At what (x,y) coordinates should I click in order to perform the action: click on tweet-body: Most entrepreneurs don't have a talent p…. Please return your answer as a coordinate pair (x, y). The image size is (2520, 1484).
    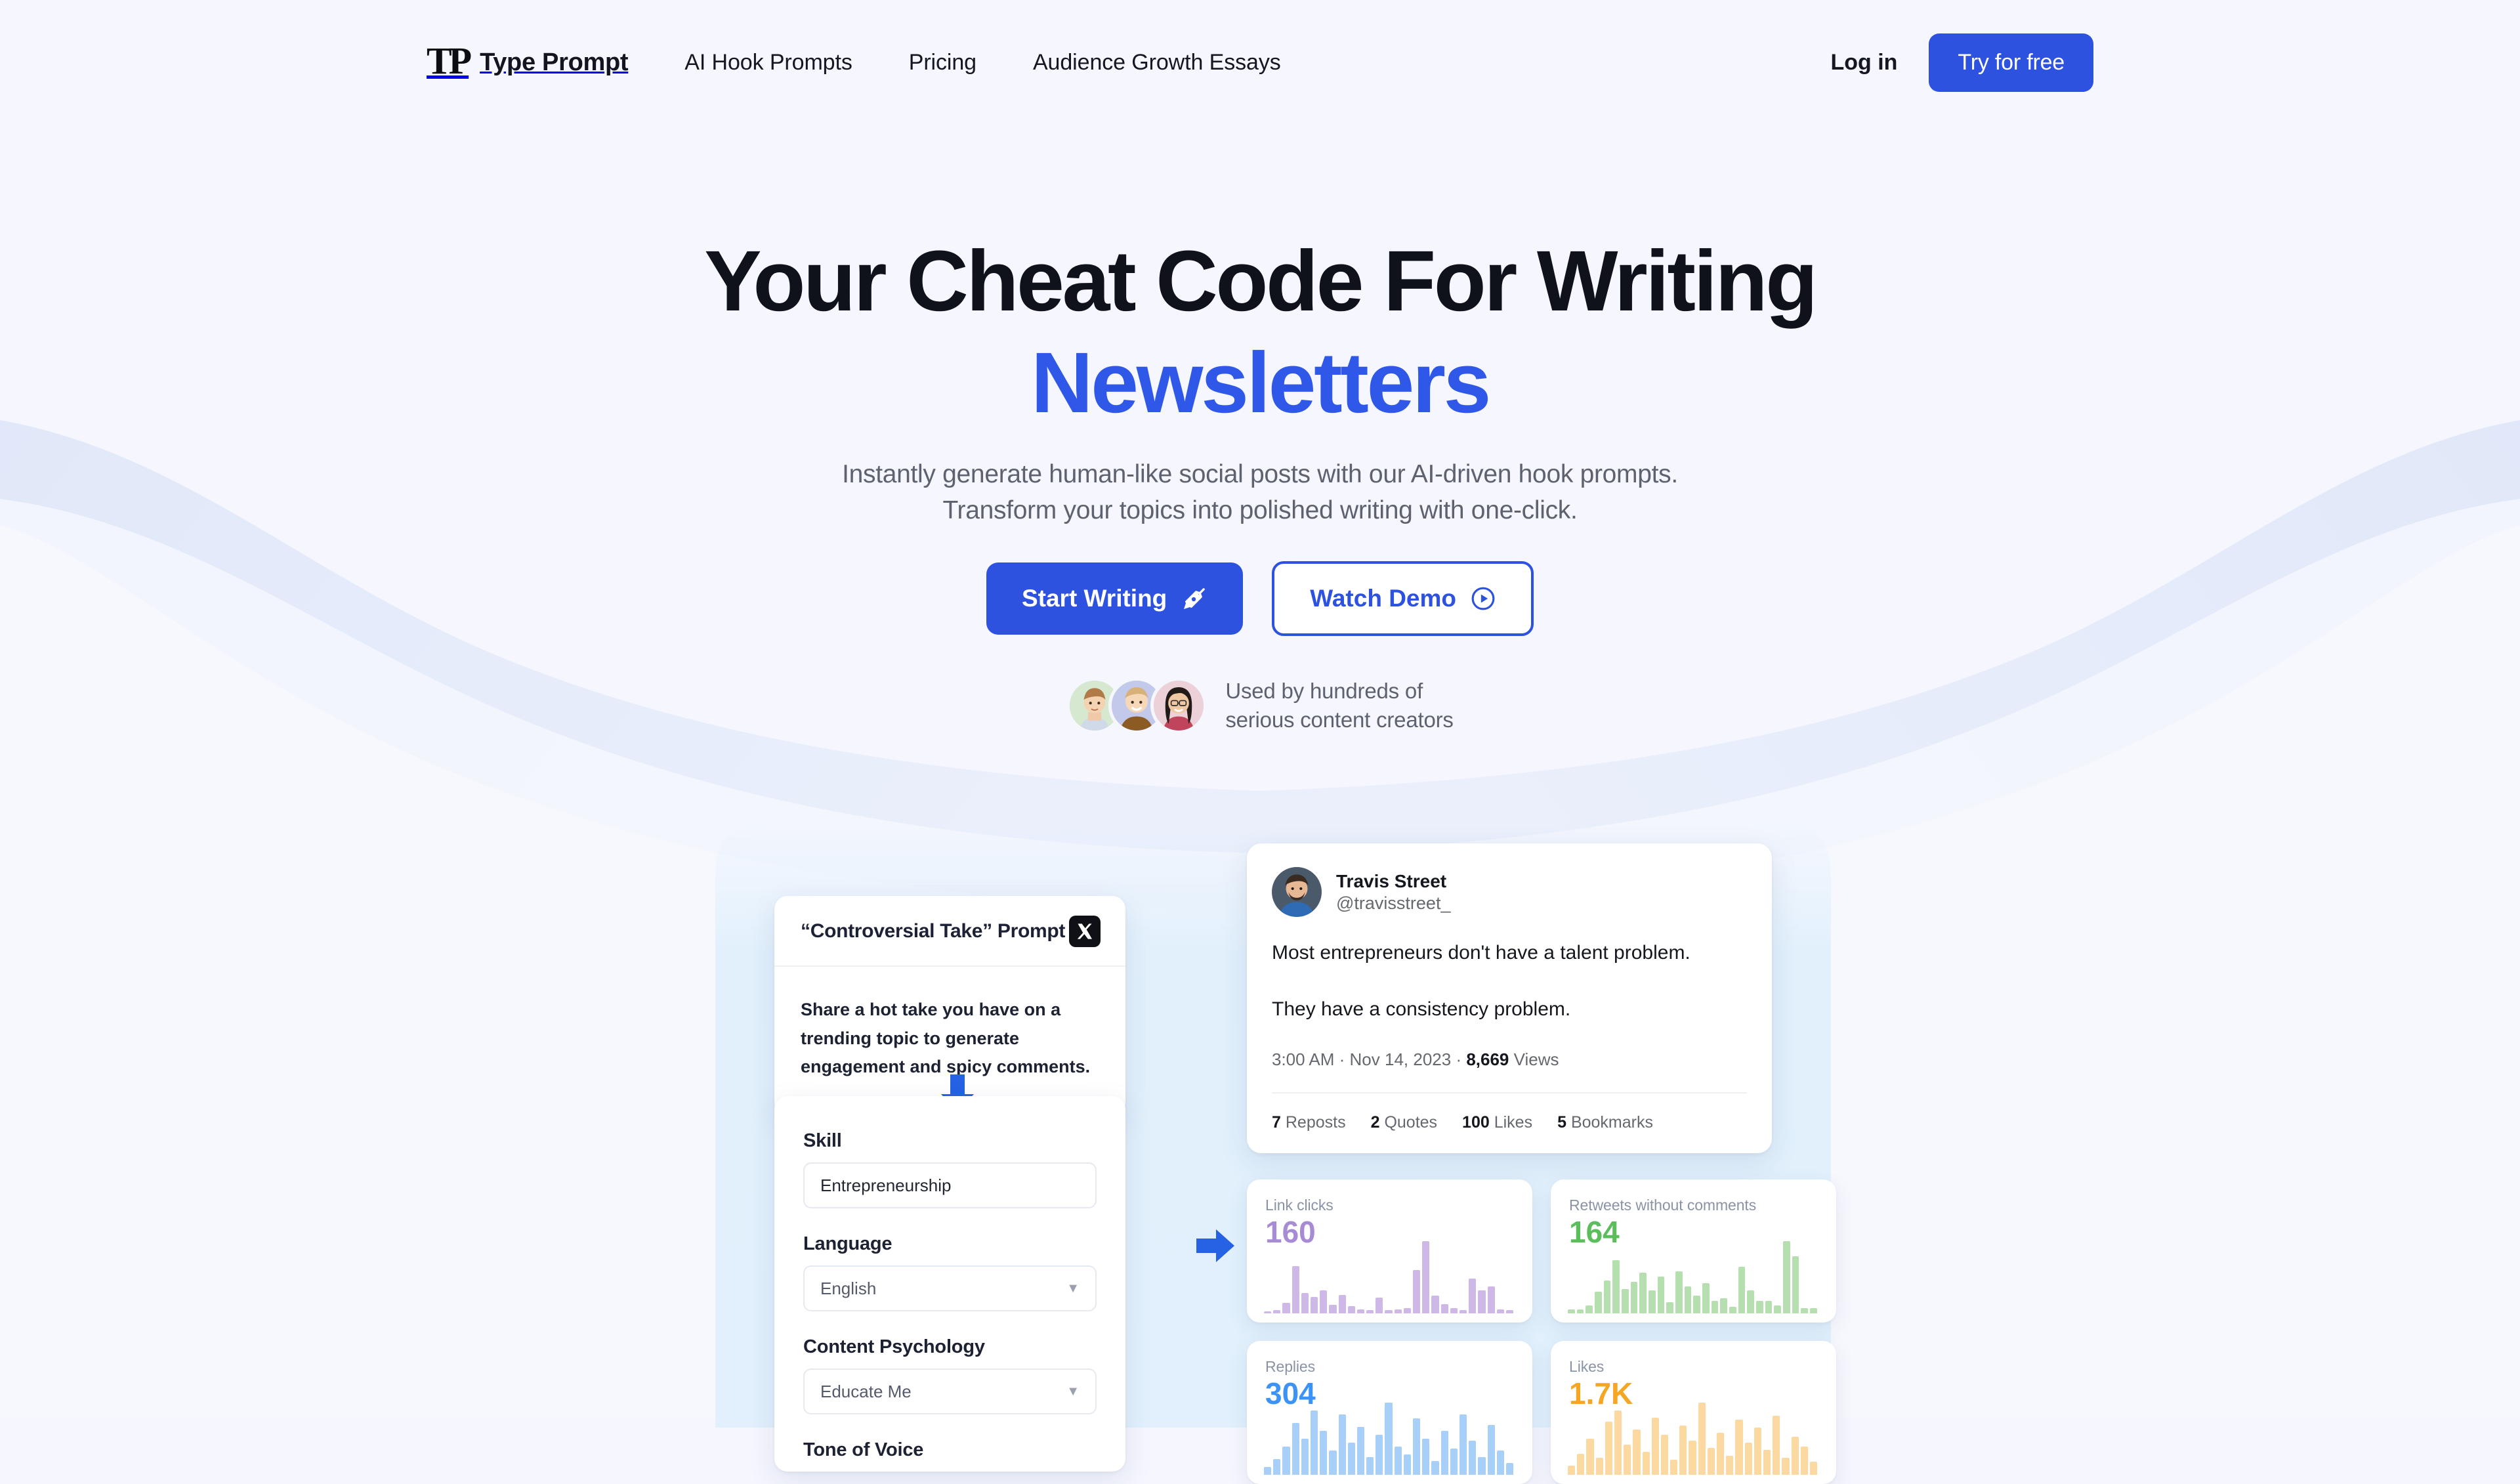
    Looking at the image, I should click on (1509, 981).